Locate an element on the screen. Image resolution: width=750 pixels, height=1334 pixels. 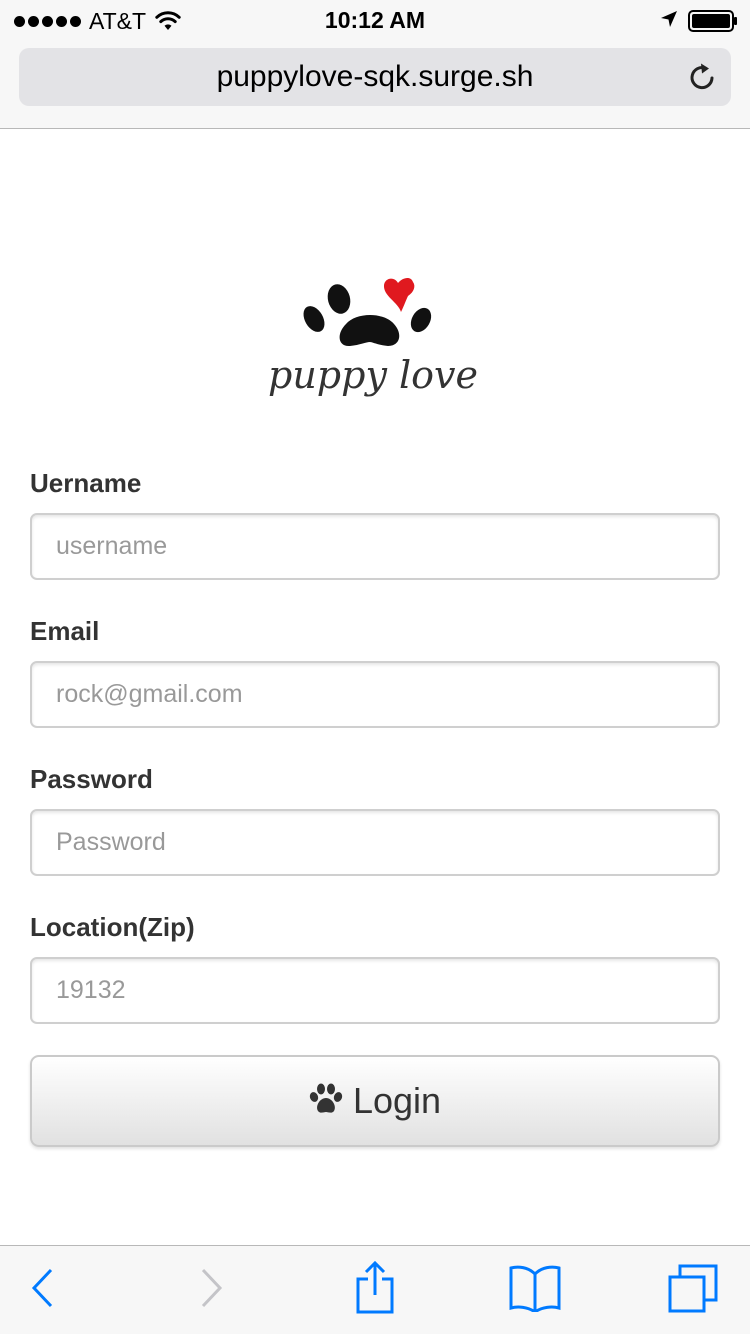
status-time: 10:12 AM is located at coordinates (375, 20).